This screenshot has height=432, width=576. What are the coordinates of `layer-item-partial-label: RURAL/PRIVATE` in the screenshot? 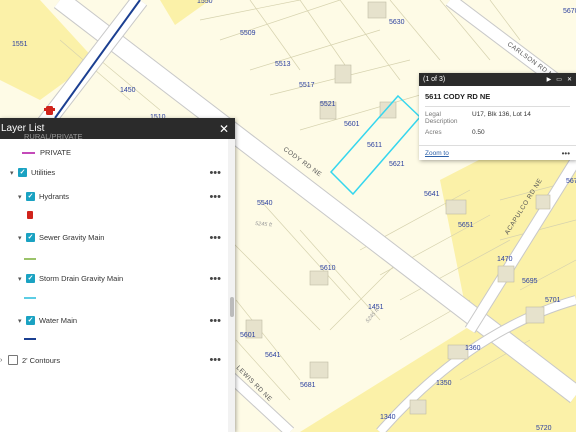 It's located at (53, 136).